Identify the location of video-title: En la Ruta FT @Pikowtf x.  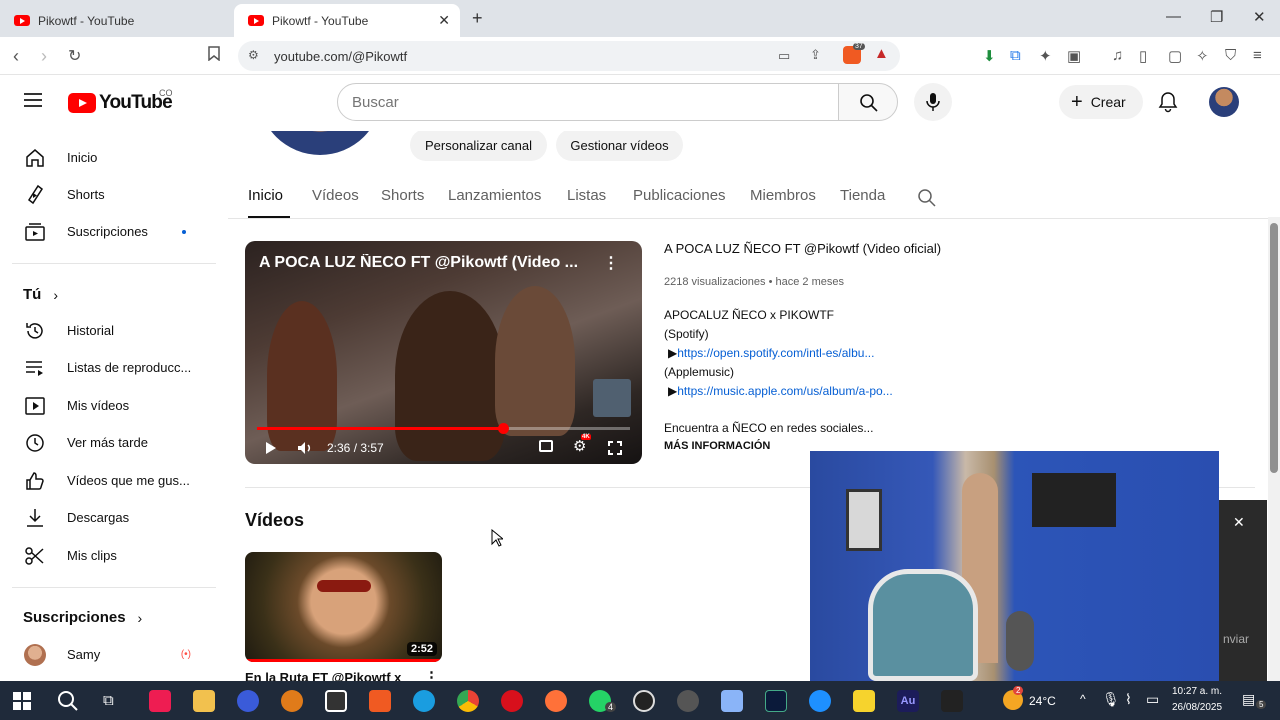
(323, 675).